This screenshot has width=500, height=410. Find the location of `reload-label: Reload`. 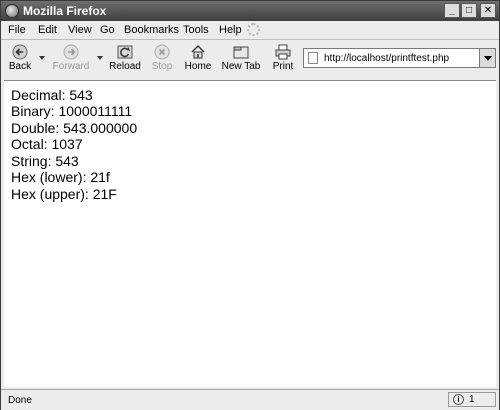

reload-label: Reload is located at coordinates (125, 66).